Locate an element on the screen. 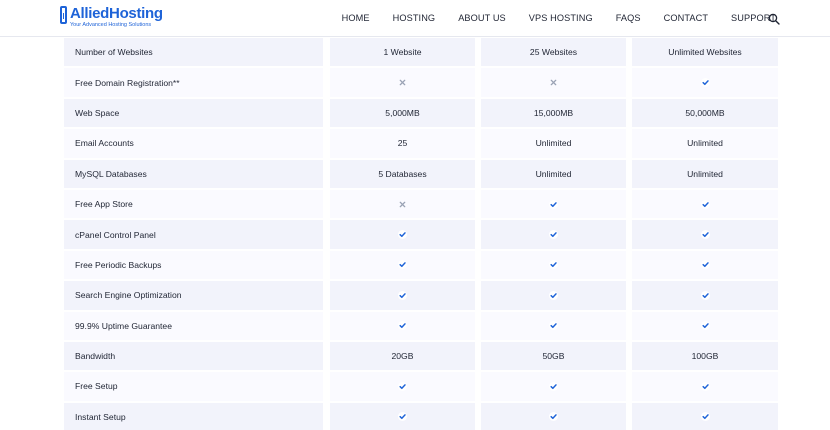  plan-value: Unlimited Websites is located at coordinates (705, 52).